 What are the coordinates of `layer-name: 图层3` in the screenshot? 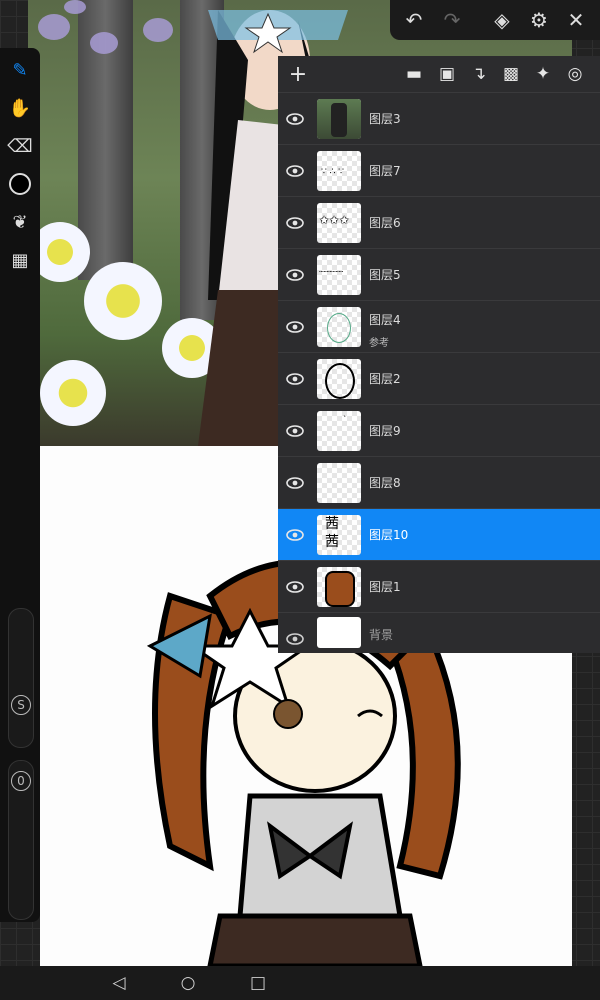 It's located at (385, 119).